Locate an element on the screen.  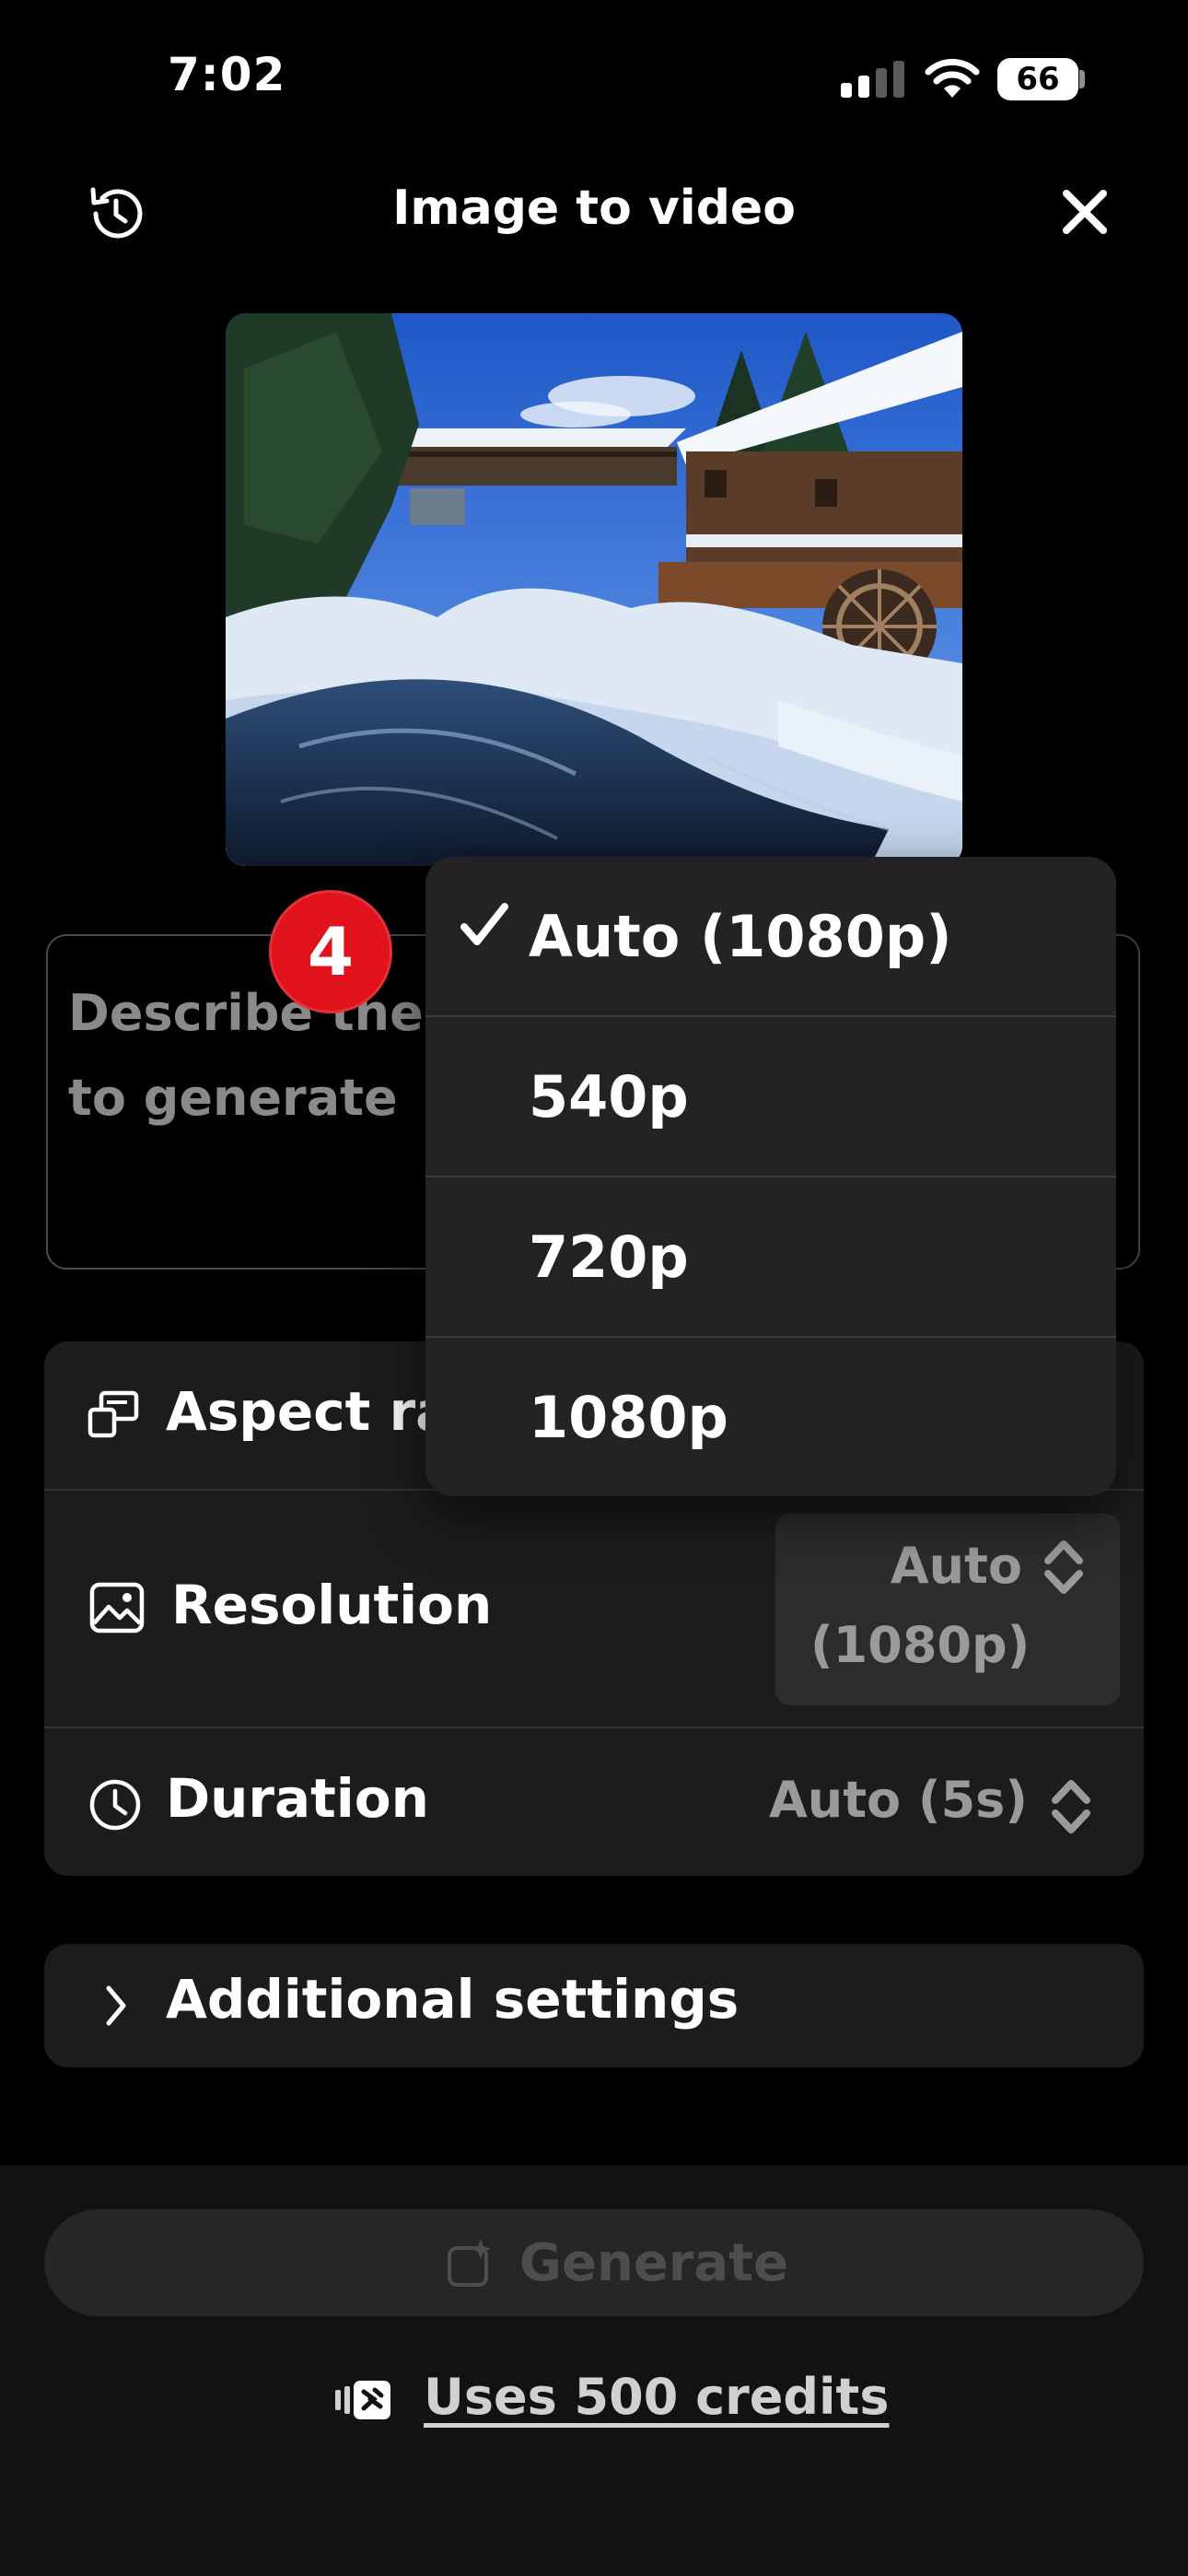
chevron-right-icon is located at coordinates (116, 2005).